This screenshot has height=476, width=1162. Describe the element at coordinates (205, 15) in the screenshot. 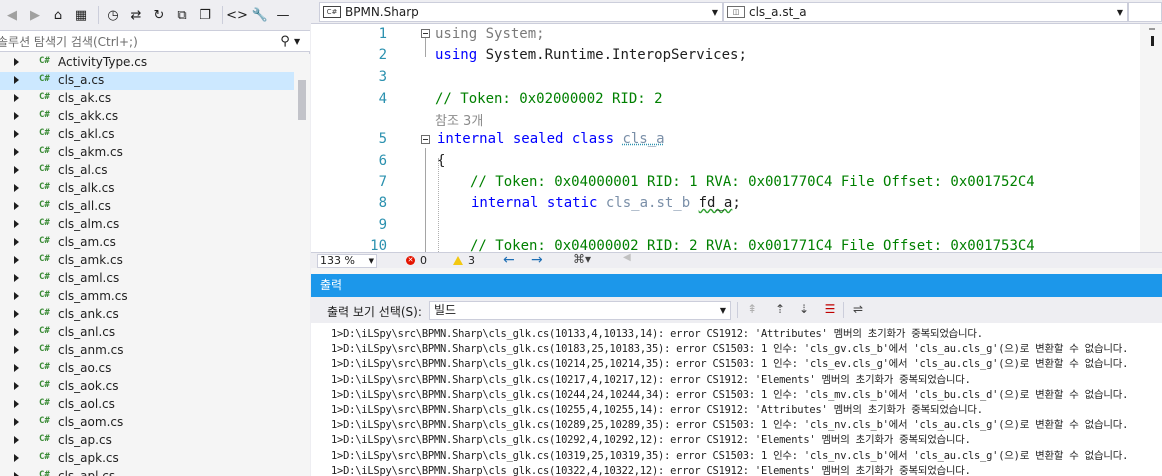

I see `show-all-files-icon: ❐` at that location.